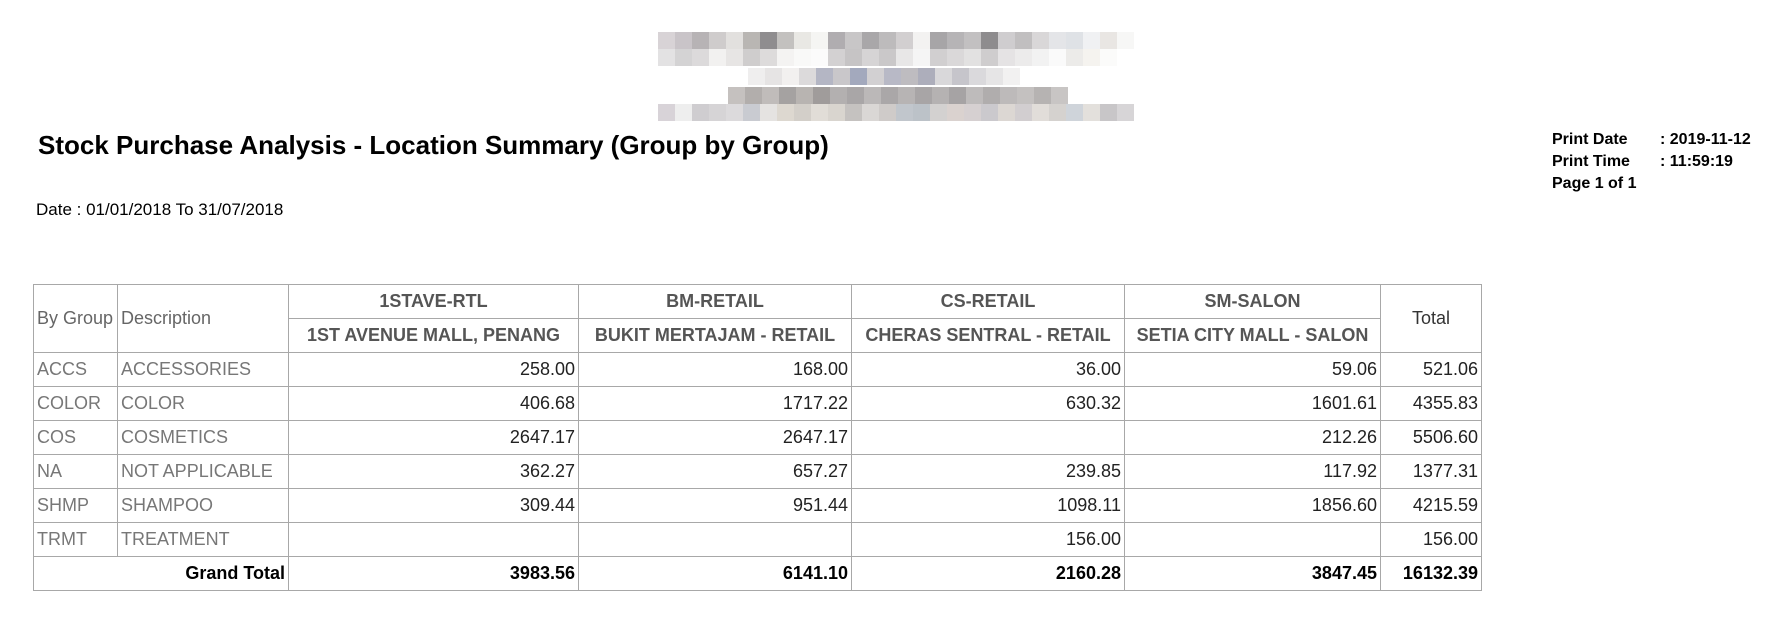  Describe the element at coordinates (715, 471) in the screenshot. I see `value-cell: 657.27` at that location.